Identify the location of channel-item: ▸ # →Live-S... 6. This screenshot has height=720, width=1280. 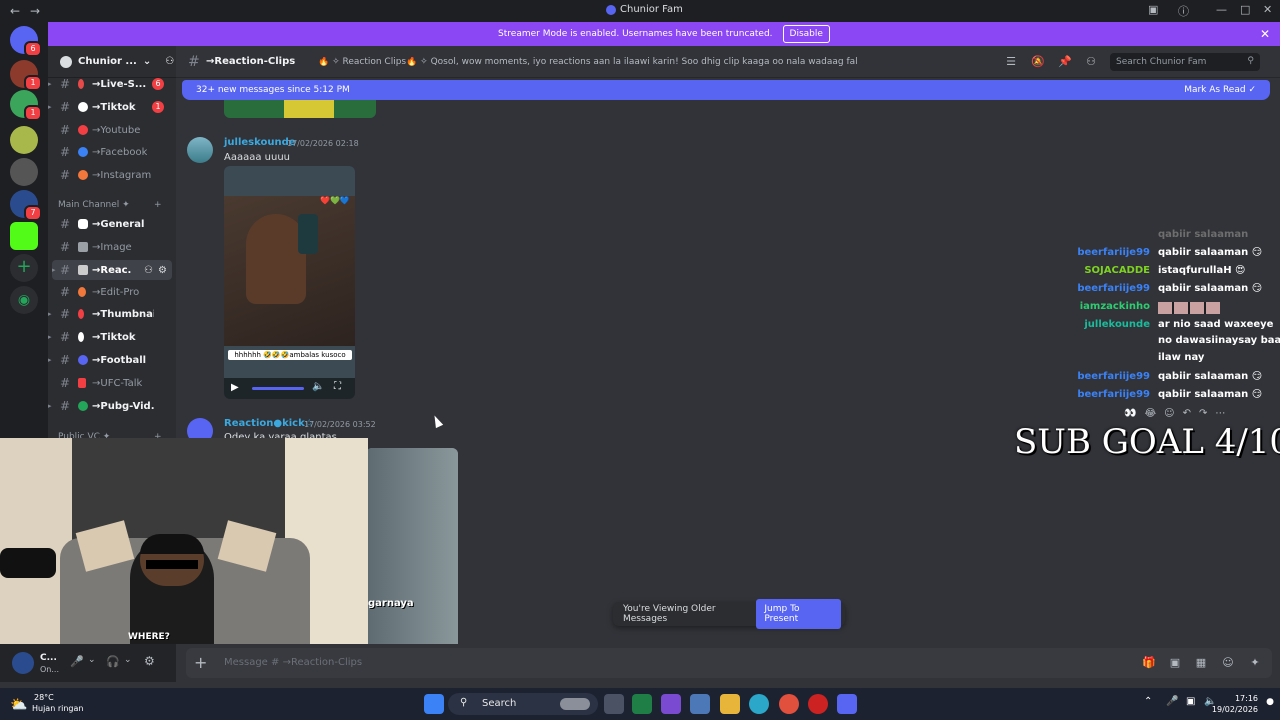
(112, 84).